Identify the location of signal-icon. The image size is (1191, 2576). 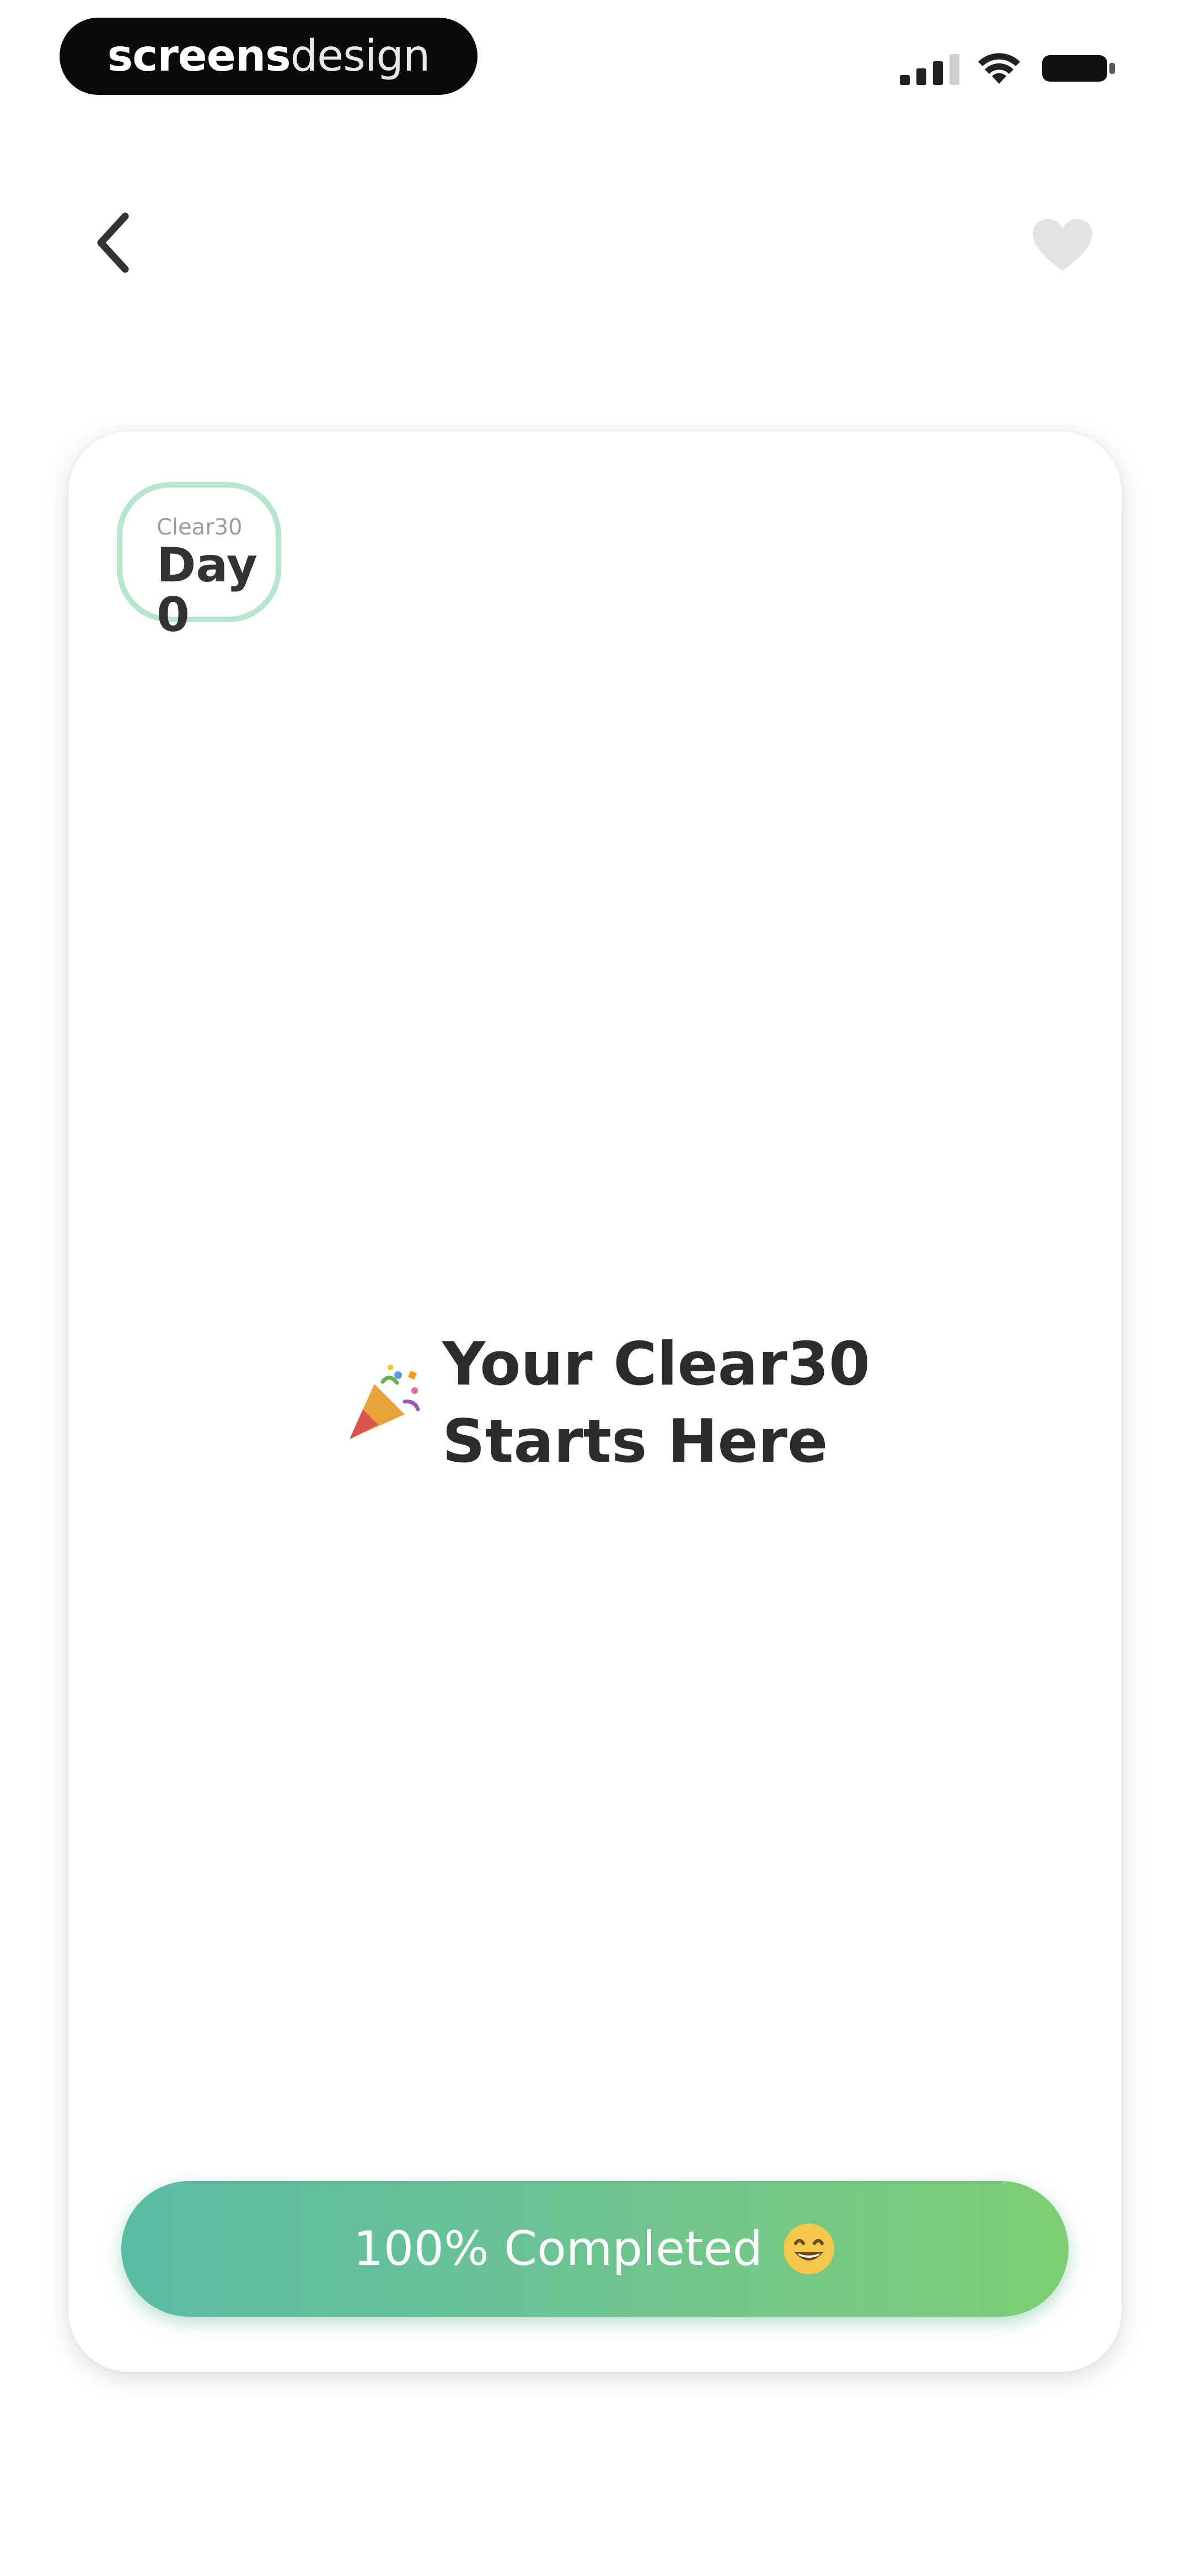
(929, 69).